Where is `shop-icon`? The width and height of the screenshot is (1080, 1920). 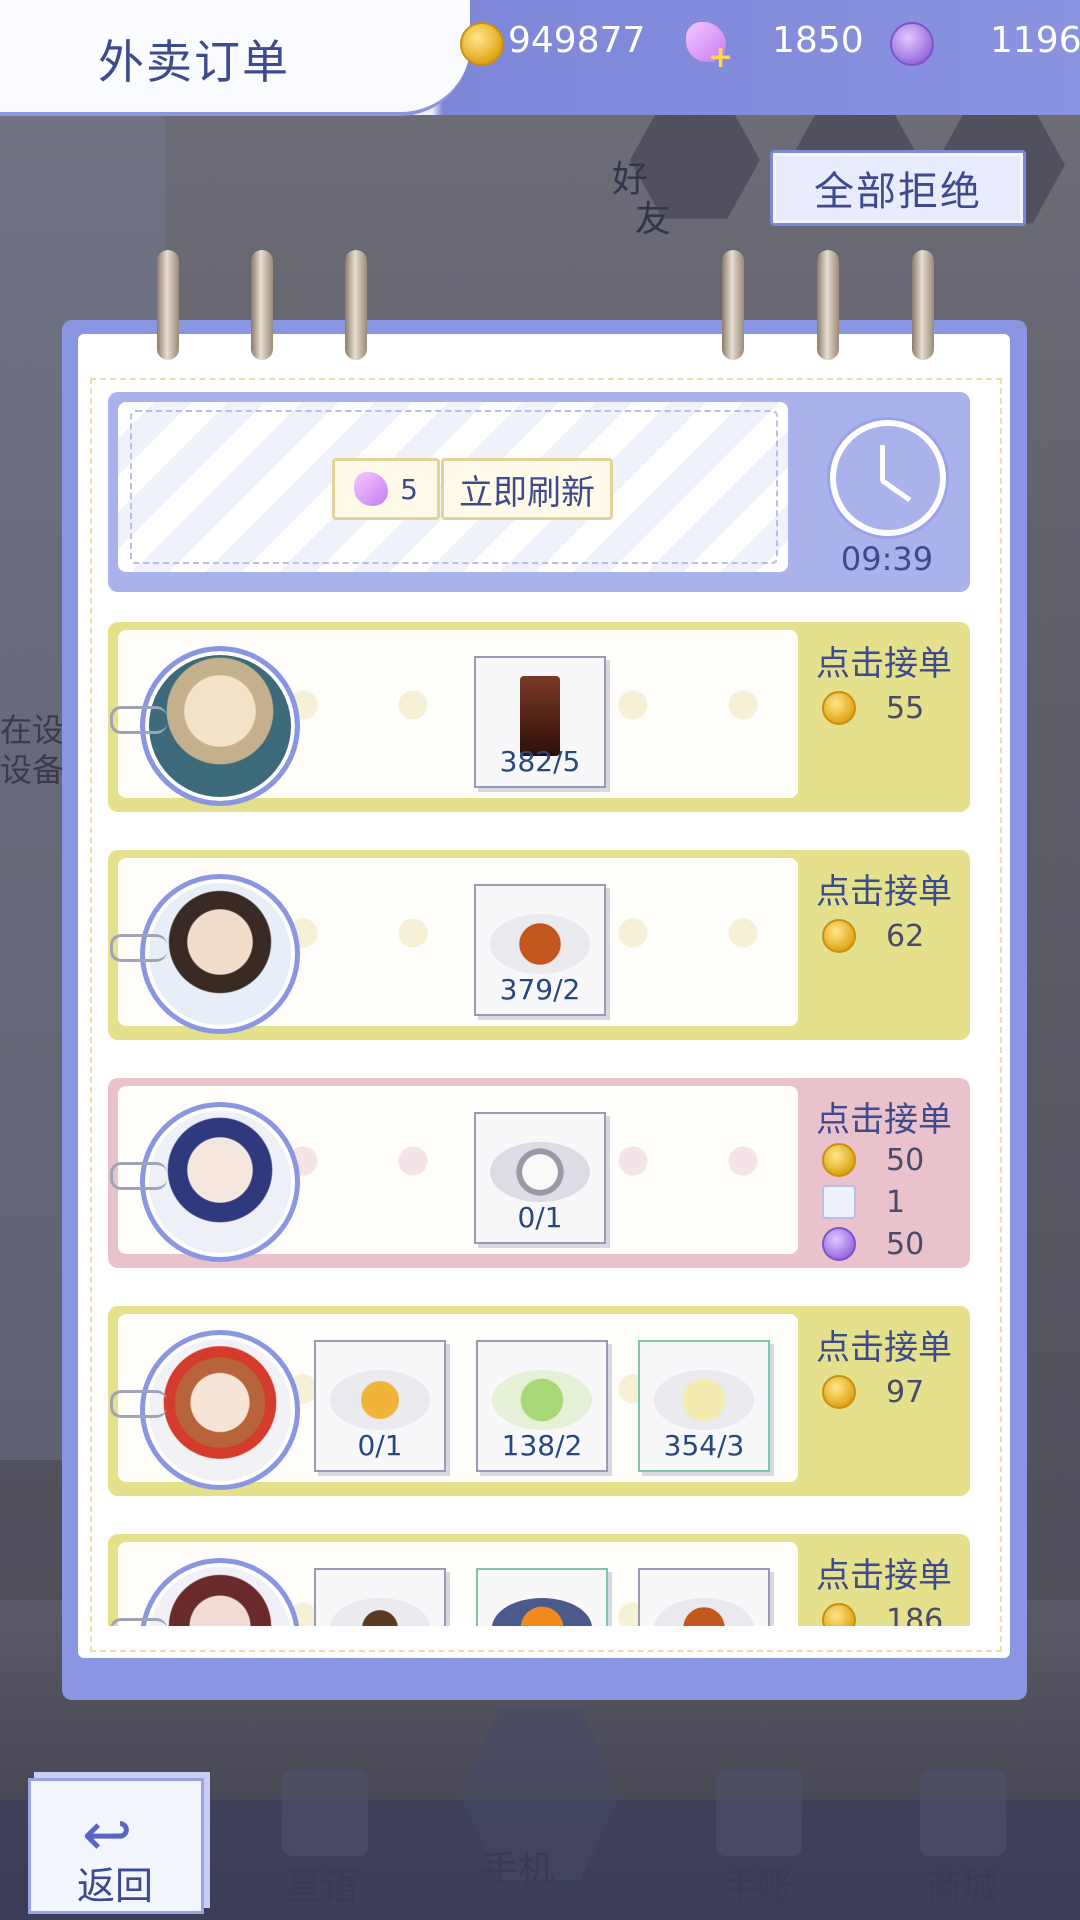
shop-icon is located at coordinates (963, 1813).